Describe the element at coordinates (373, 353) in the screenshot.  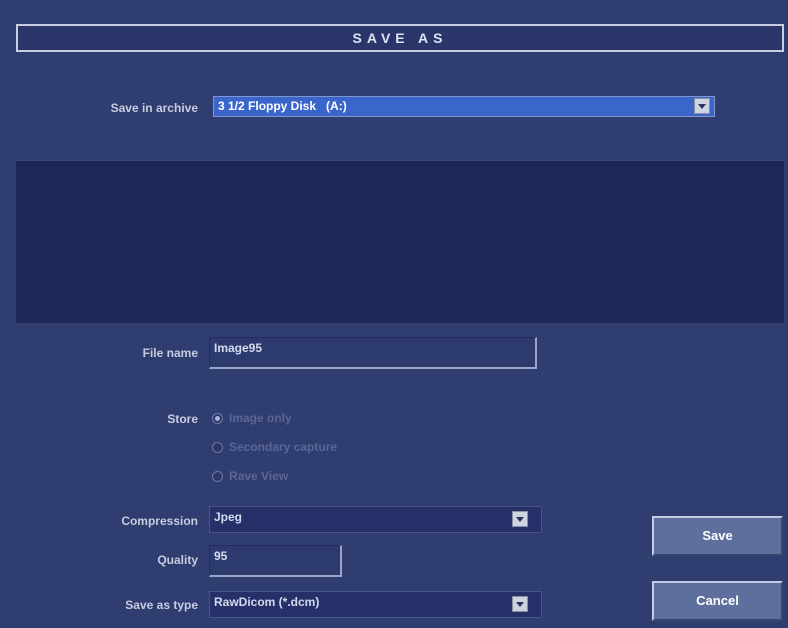
I see `file-name-input: Image95` at that location.